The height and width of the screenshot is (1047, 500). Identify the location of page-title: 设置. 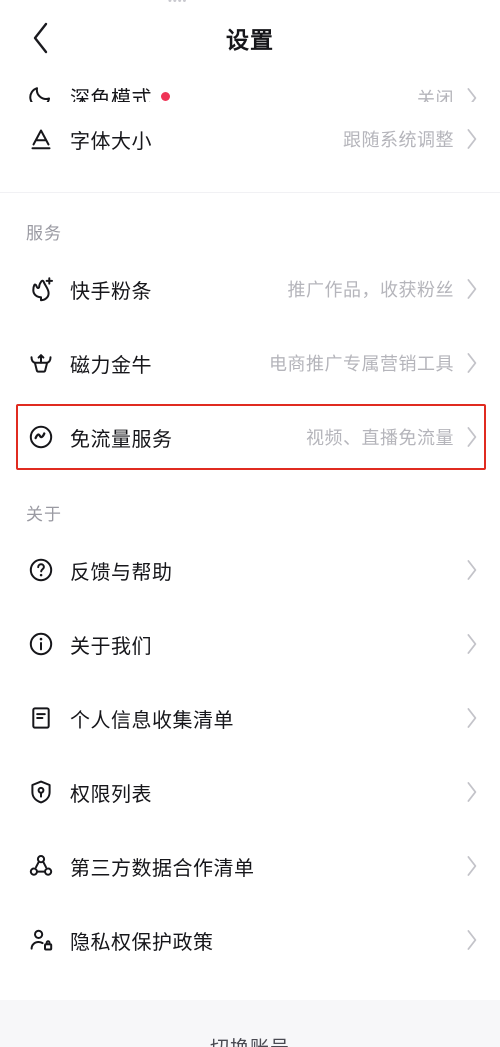
(250, 40).